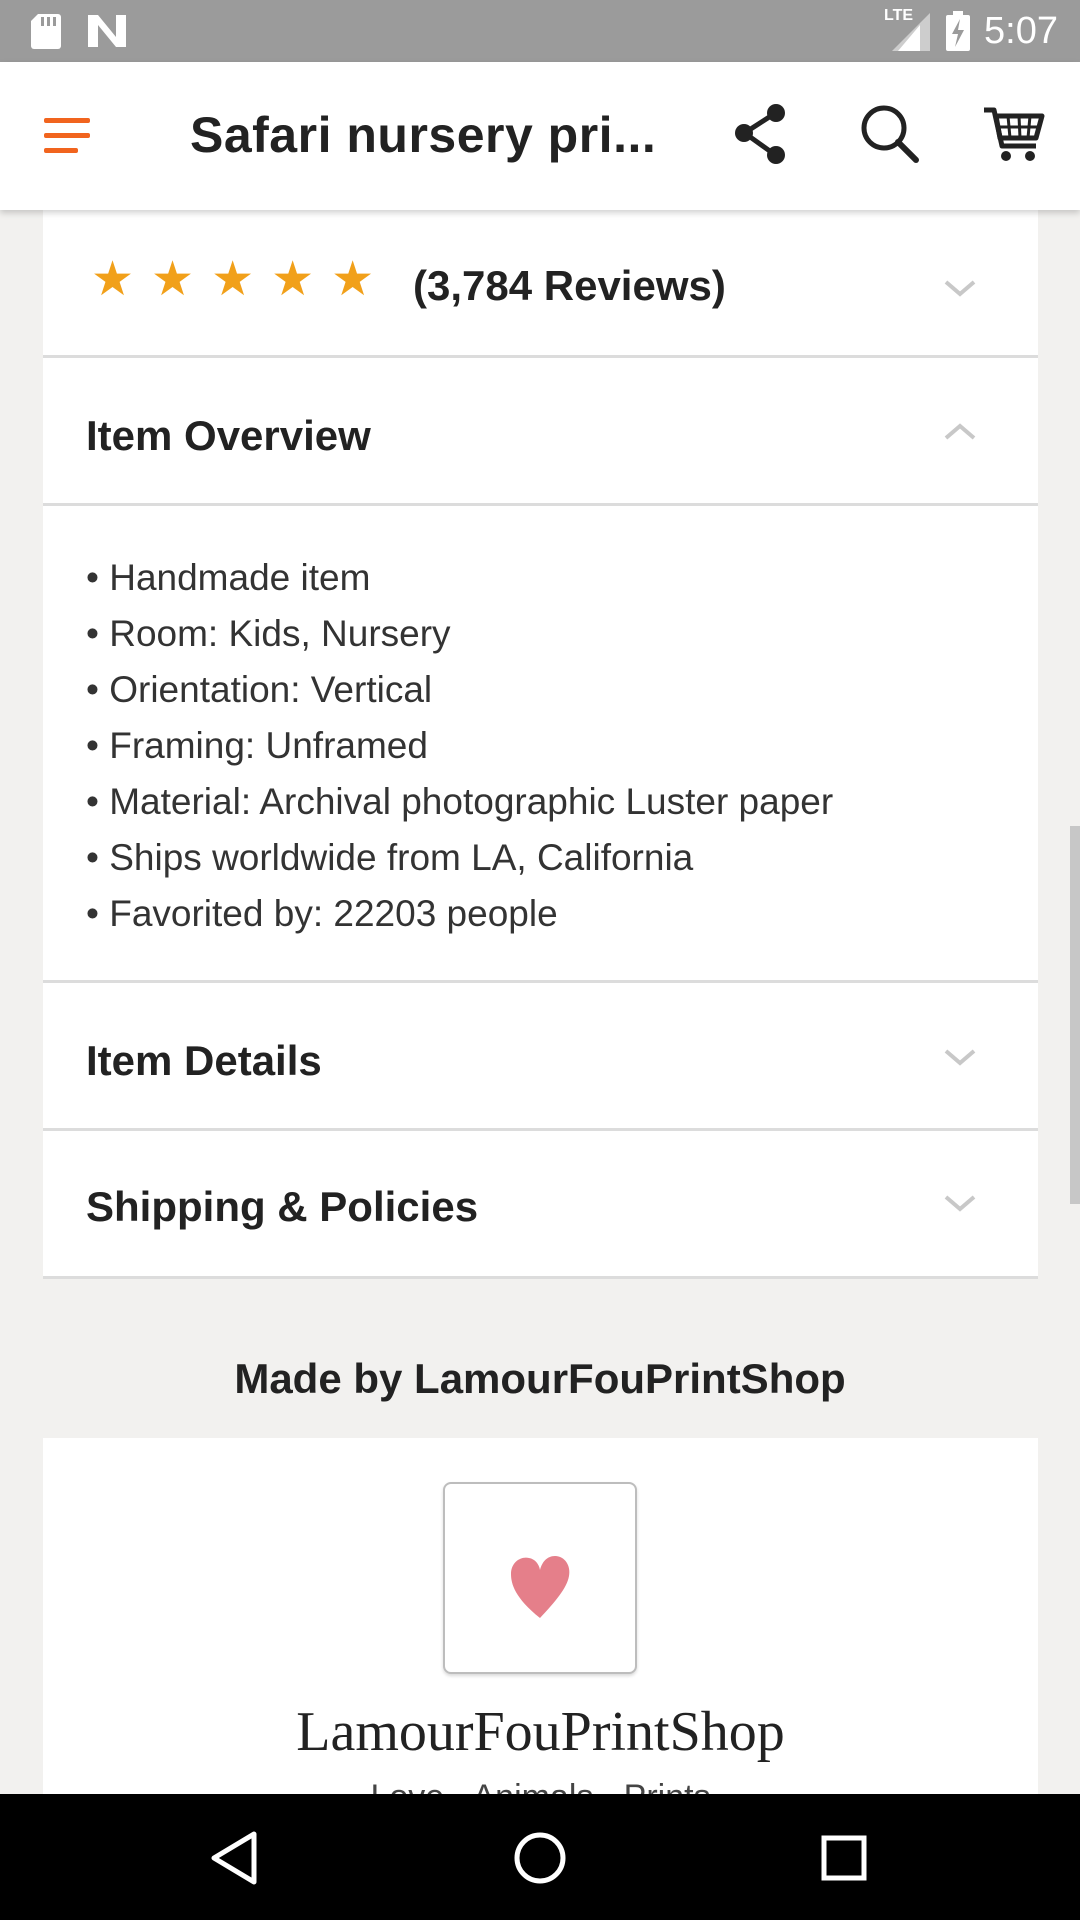 The height and width of the screenshot is (1920, 1080). What do you see at coordinates (569, 285) in the screenshot?
I see `reviews-count: (3,784 Reviews)` at bounding box center [569, 285].